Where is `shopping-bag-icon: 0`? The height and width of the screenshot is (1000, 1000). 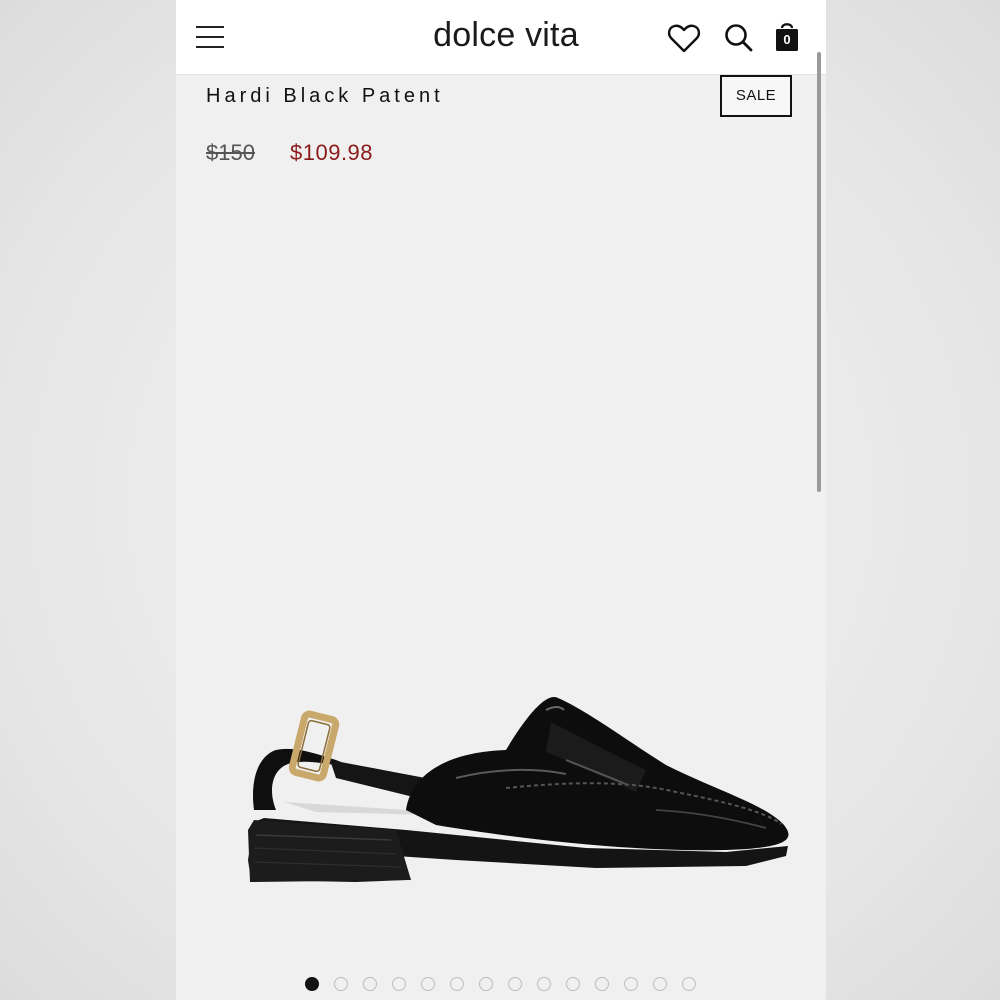 shopping-bag-icon: 0 is located at coordinates (791, 38).